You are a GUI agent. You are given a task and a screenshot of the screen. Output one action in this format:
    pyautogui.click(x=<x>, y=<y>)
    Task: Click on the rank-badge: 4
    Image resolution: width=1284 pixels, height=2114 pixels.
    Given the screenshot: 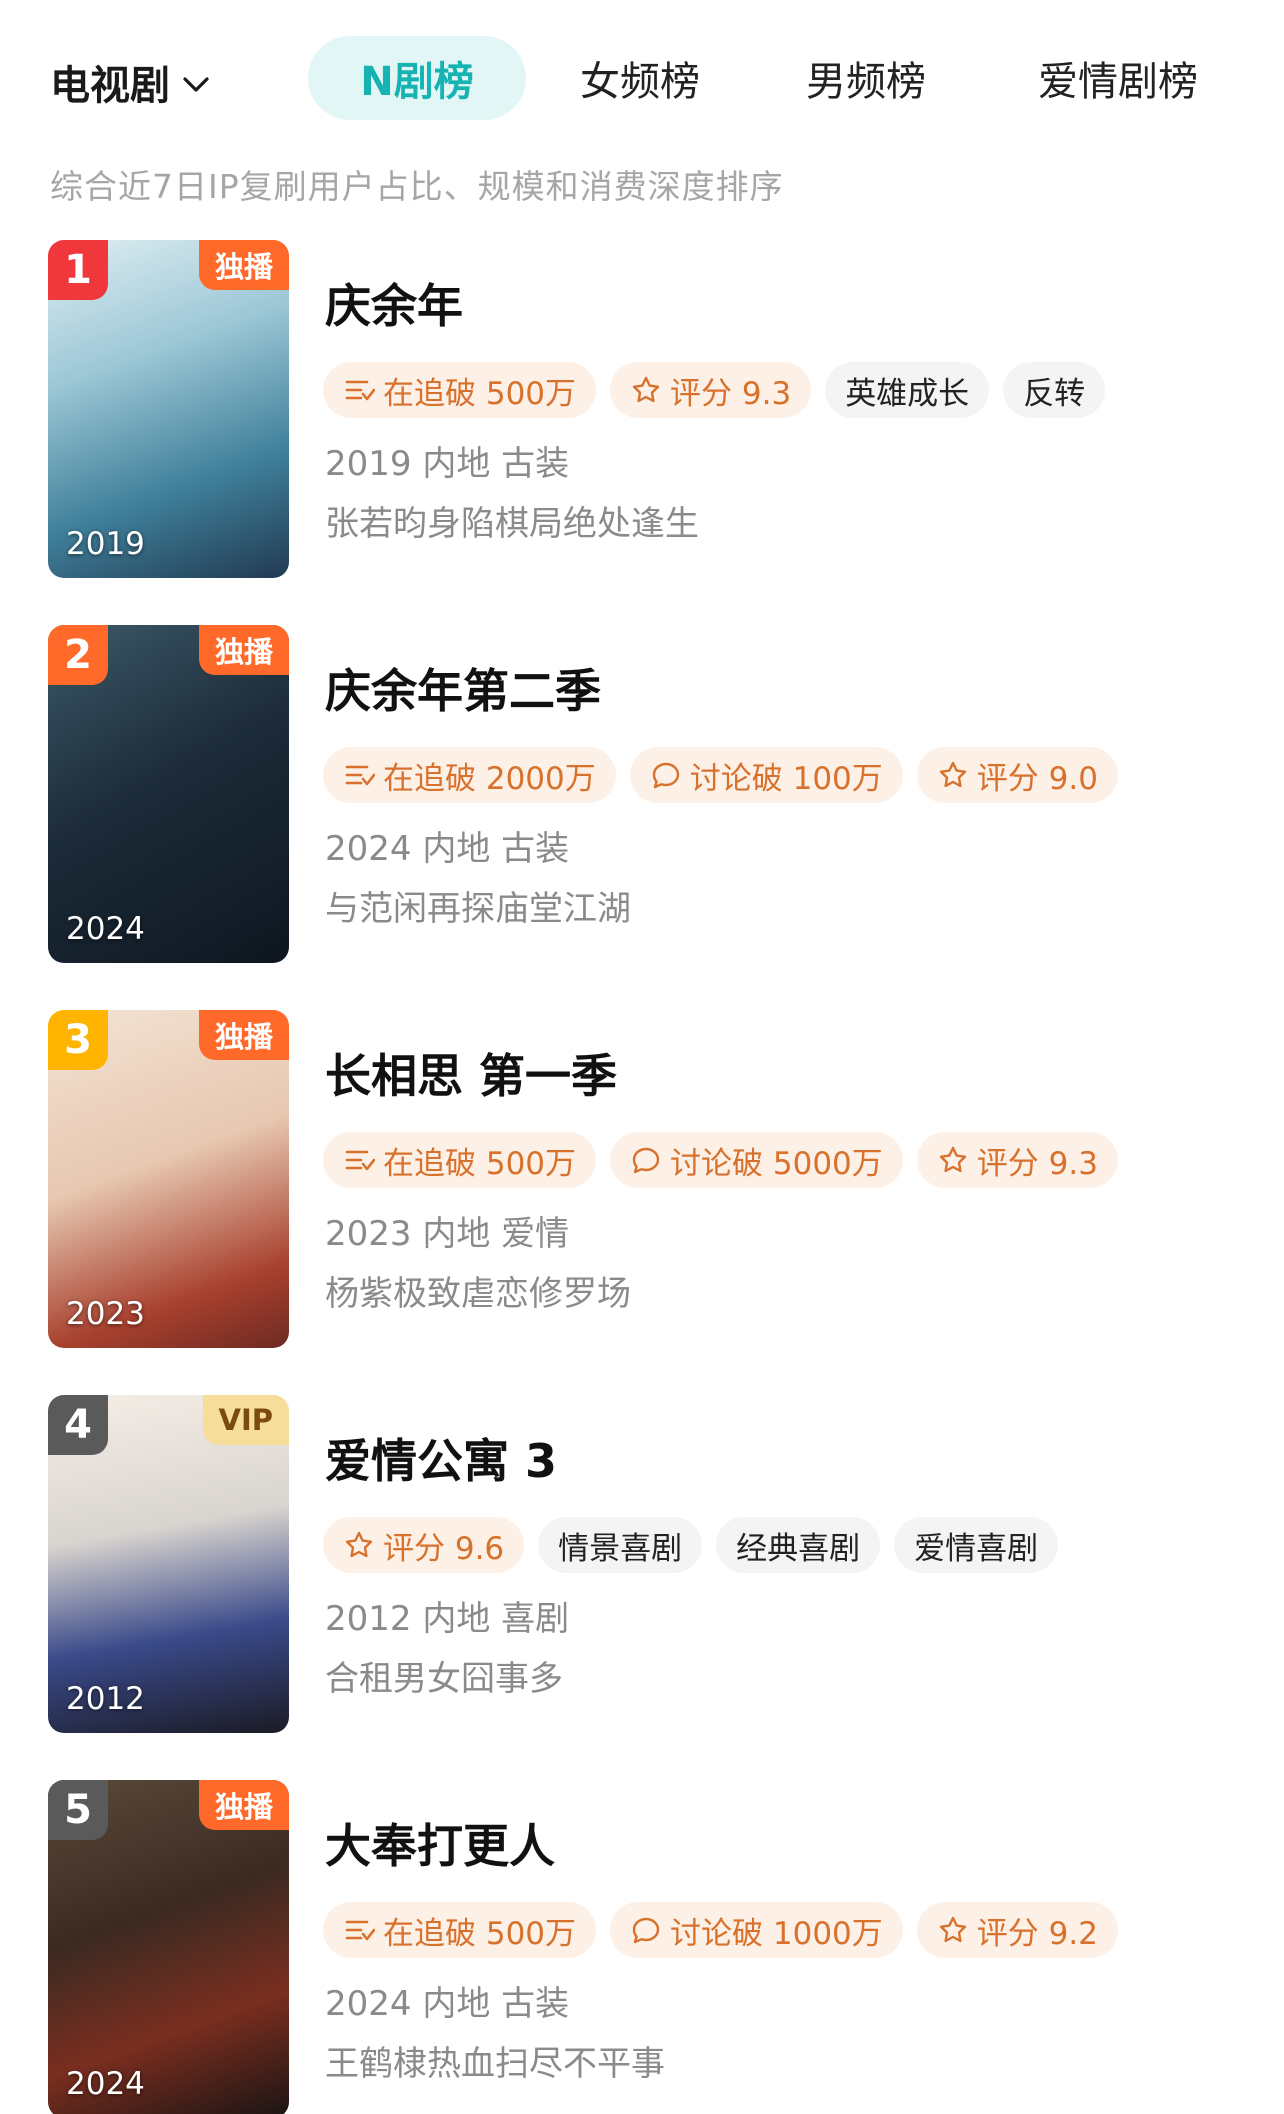 What is the action you would take?
    pyautogui.click(x=78, y=1425)
    